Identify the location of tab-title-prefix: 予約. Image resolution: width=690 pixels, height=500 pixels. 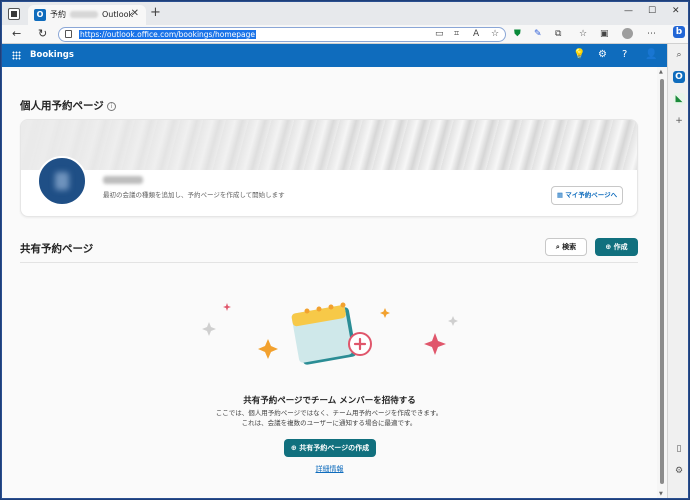
(58, 14).